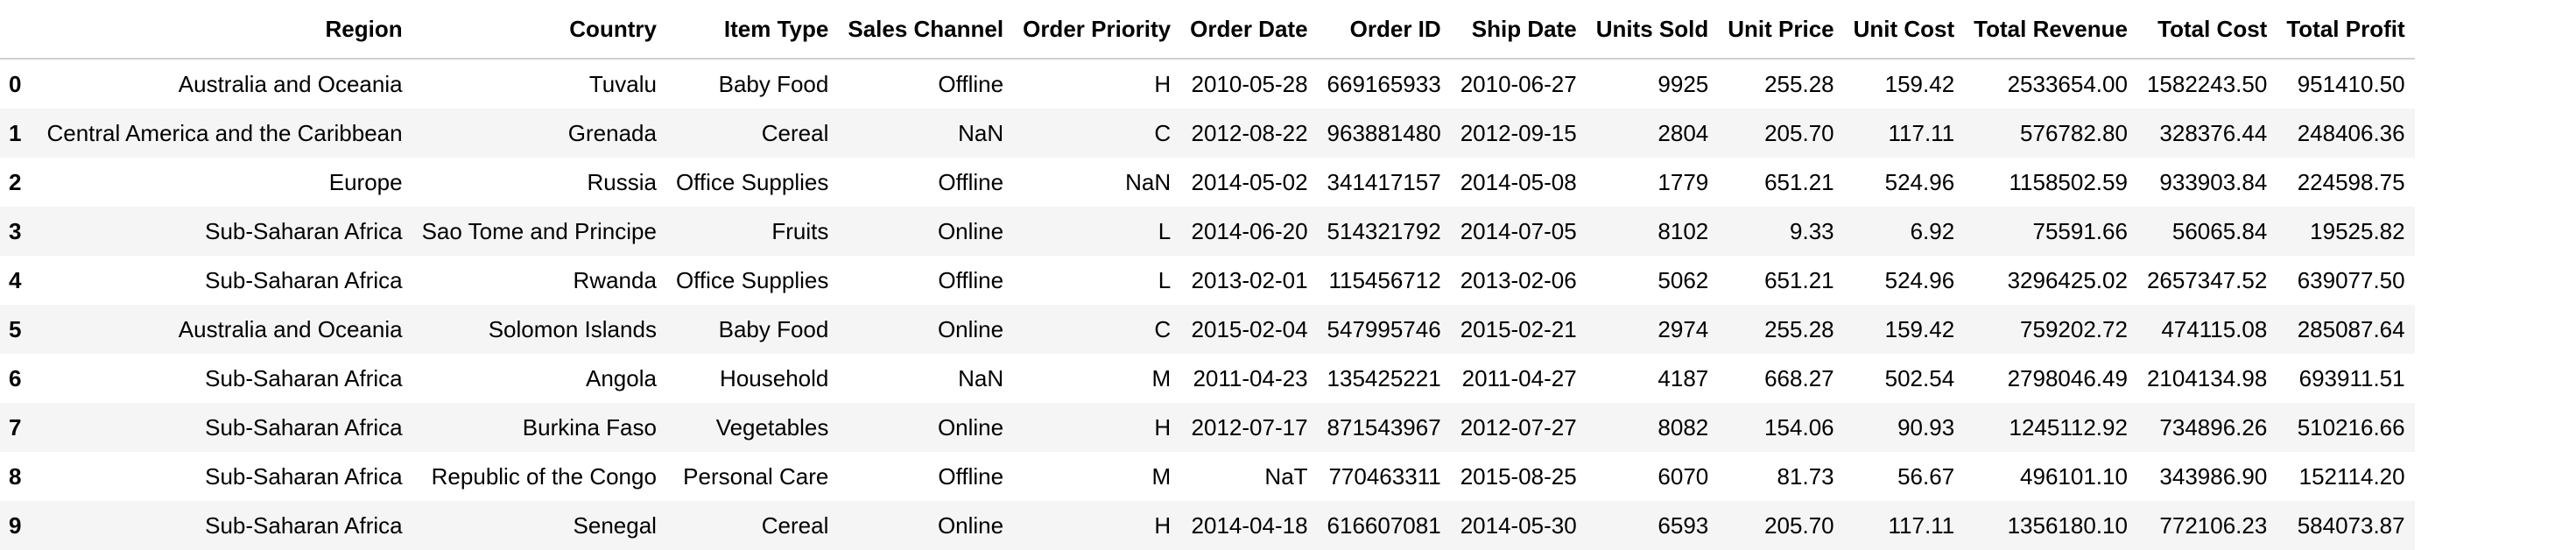 Image resolution: width=2576 pixels, height=550 pixels. I want to click on cell-order-id: 669165933, so click(1384, 83).